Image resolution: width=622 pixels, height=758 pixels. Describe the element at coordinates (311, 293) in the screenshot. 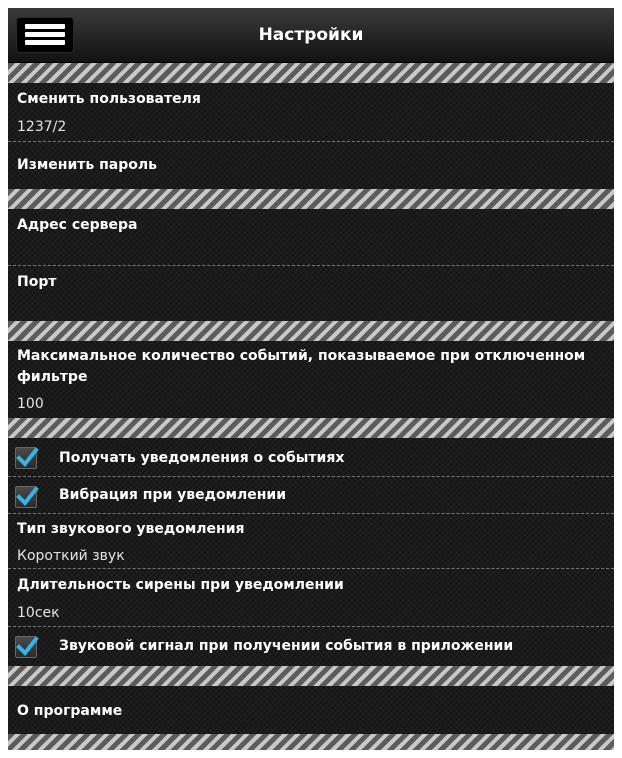

I see `port-item: Порт` at that location.